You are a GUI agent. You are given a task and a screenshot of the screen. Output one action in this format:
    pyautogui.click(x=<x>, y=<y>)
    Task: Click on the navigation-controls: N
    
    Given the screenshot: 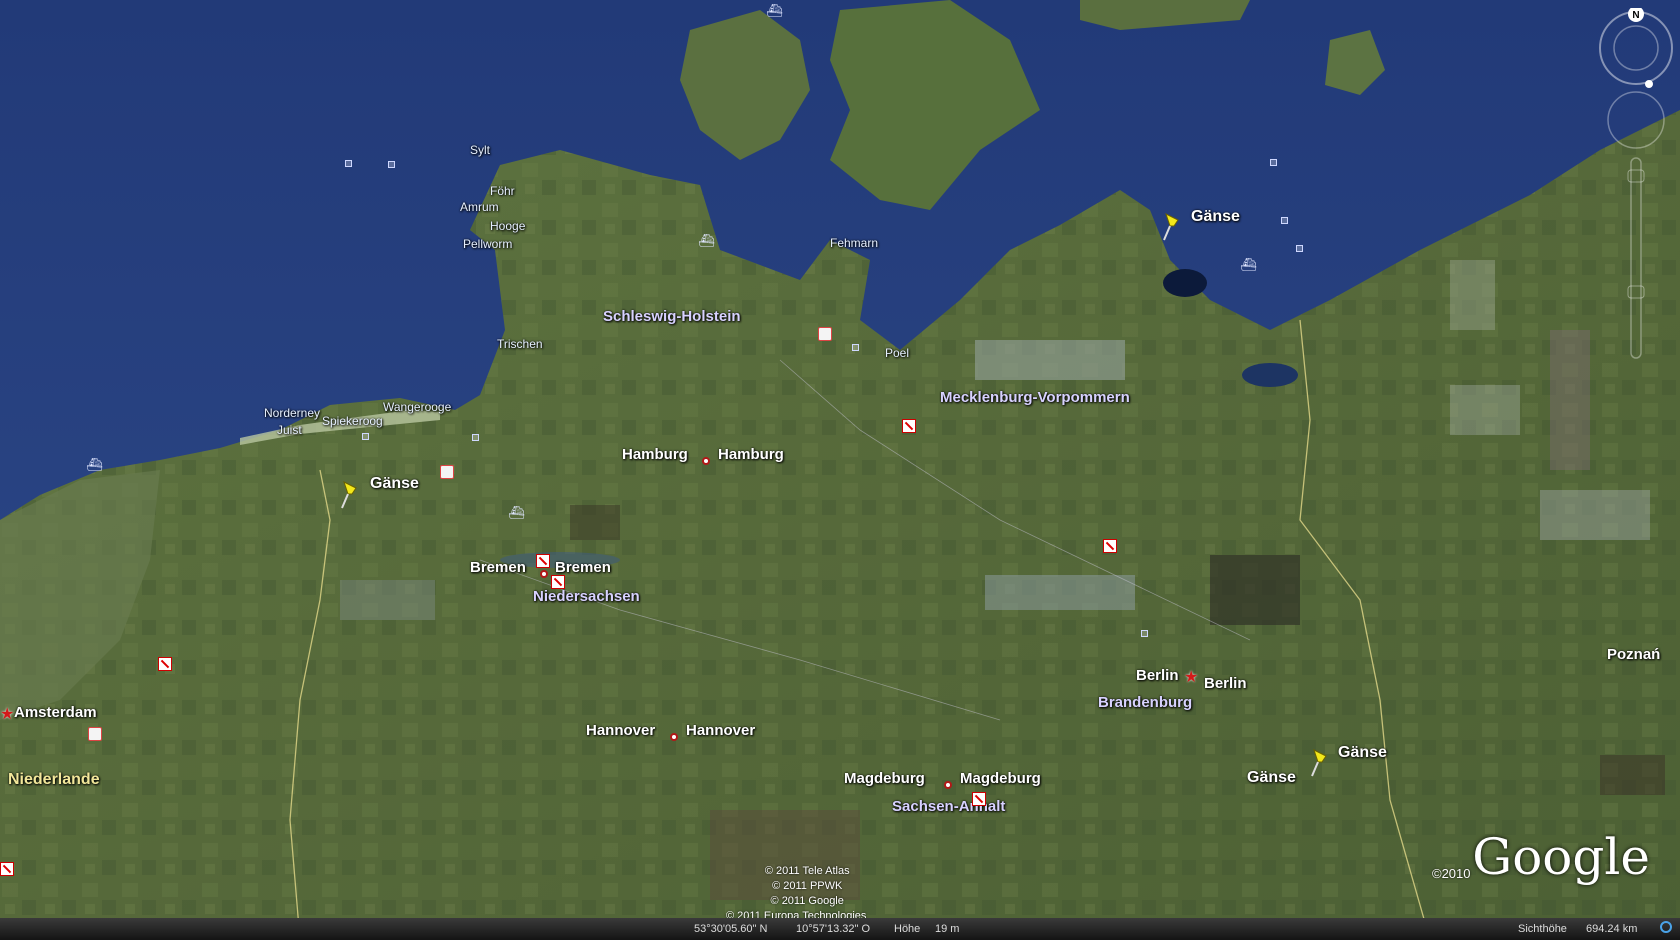 What is the action you would take?
    pyautogui.click(x=1634, y=188)
    